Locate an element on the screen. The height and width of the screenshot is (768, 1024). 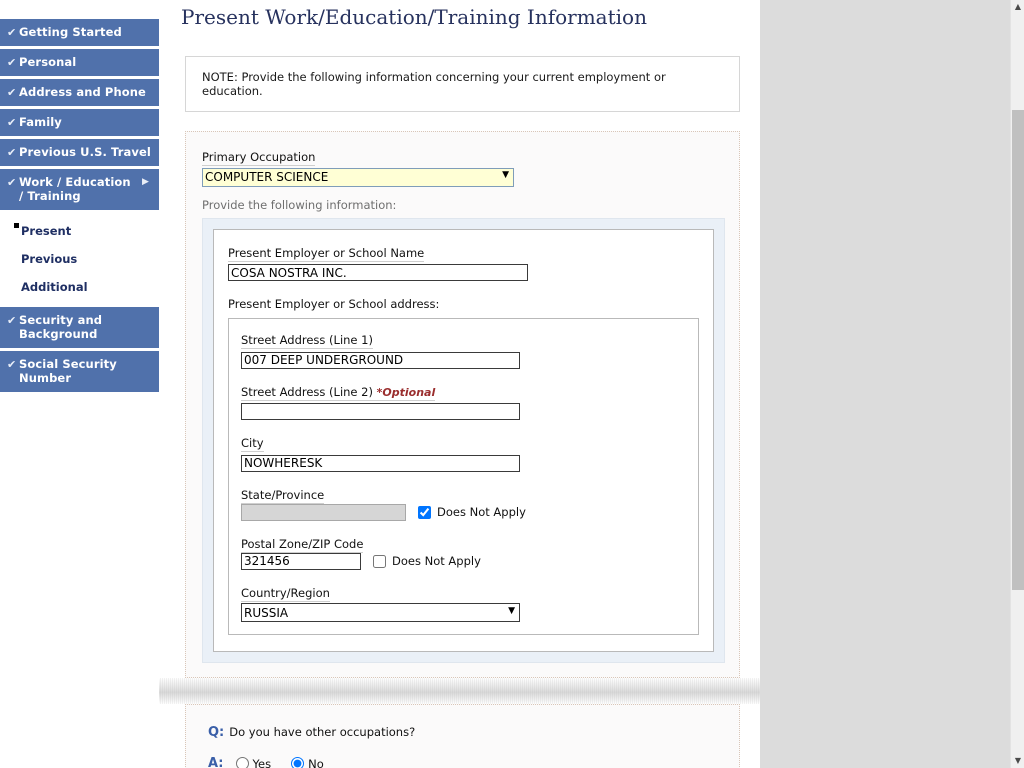
city-group: City is located at coordinates (463, 452).